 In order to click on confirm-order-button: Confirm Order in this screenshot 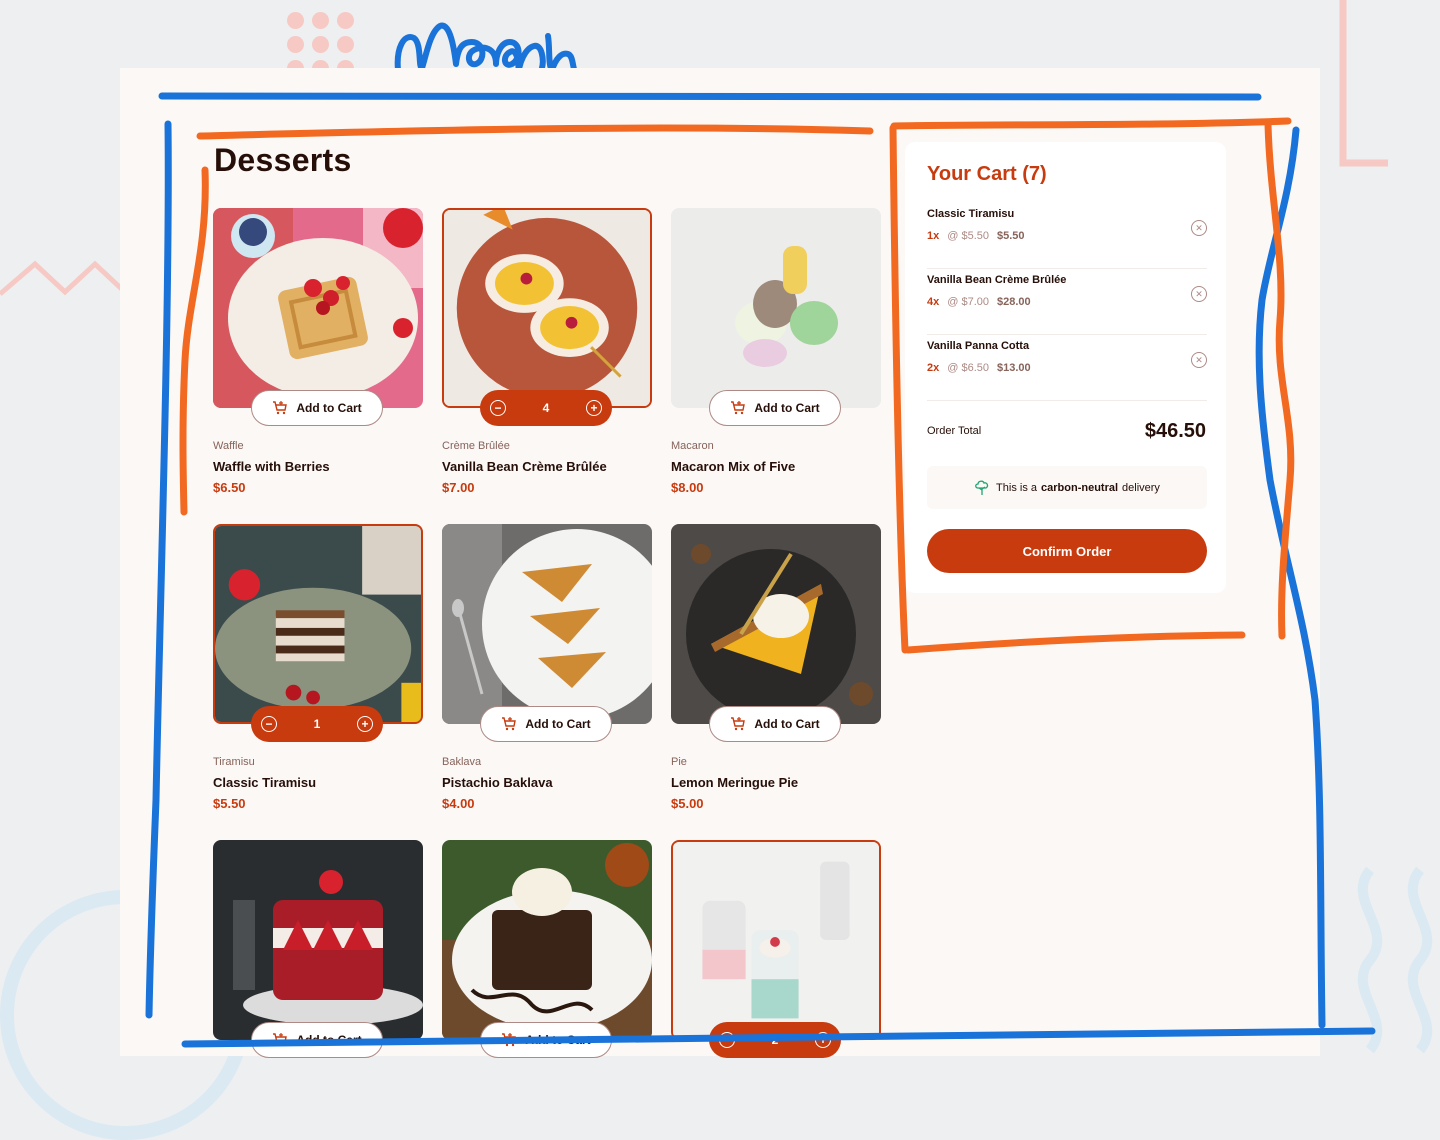, I will do `click(1067, 551)`.